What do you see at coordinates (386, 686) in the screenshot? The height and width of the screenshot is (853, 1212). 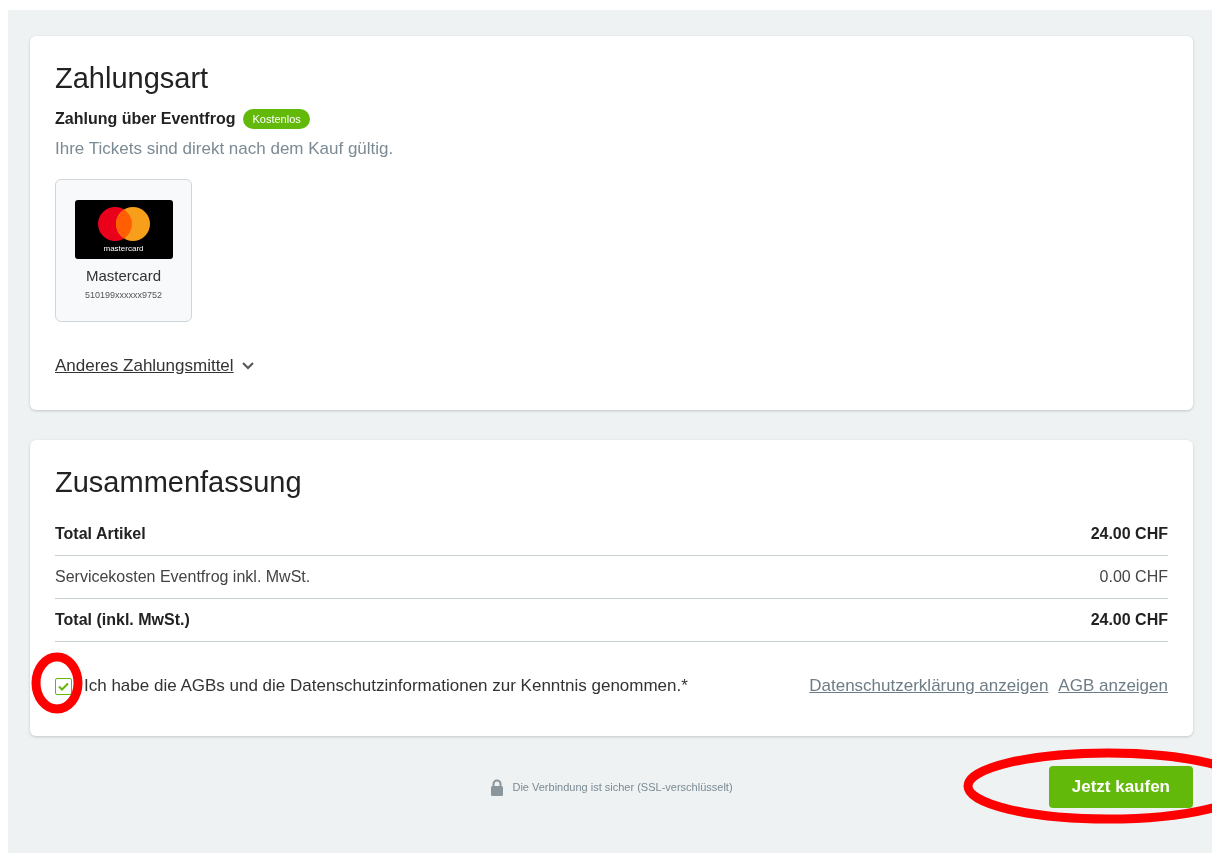 I see `agree-label: Ich habe die AGBs und die Datenschutzinformationen zur Kenntnis genommen.*` at bounding box center [386, 686].